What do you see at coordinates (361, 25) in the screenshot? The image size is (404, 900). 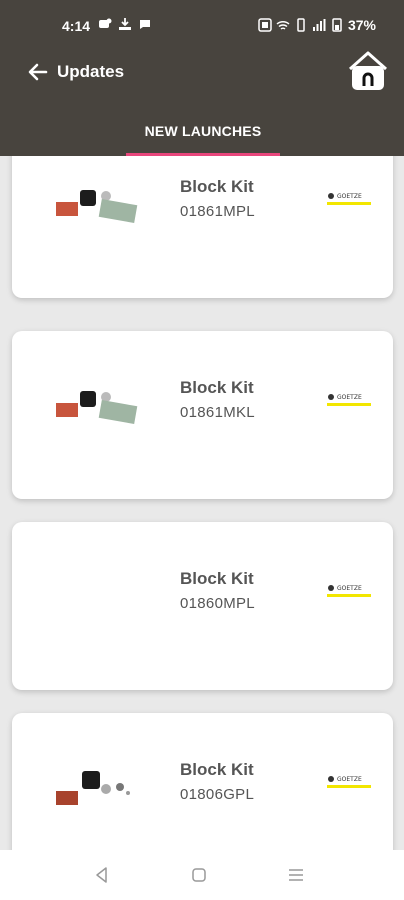 I see `battery-percent: 37%` at bounding box center [361, 25].